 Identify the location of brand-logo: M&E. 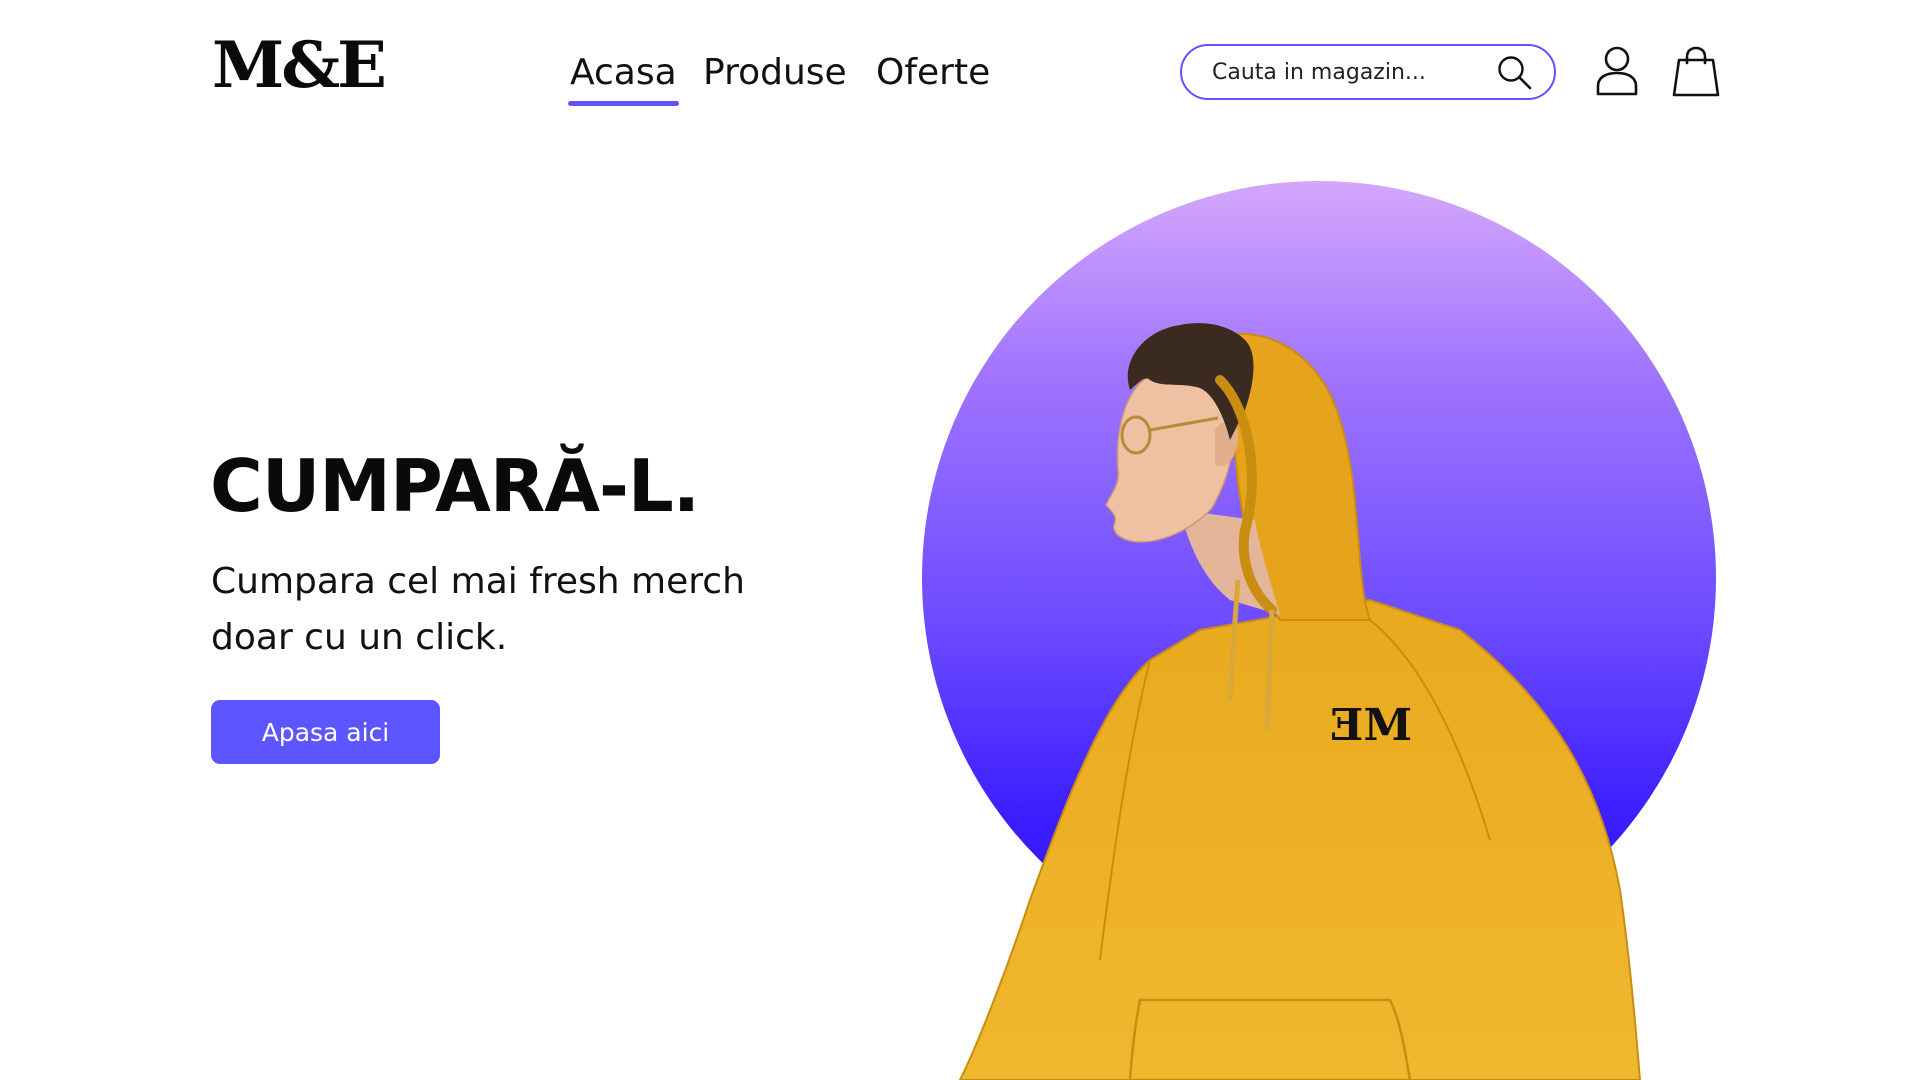
(299, 66).